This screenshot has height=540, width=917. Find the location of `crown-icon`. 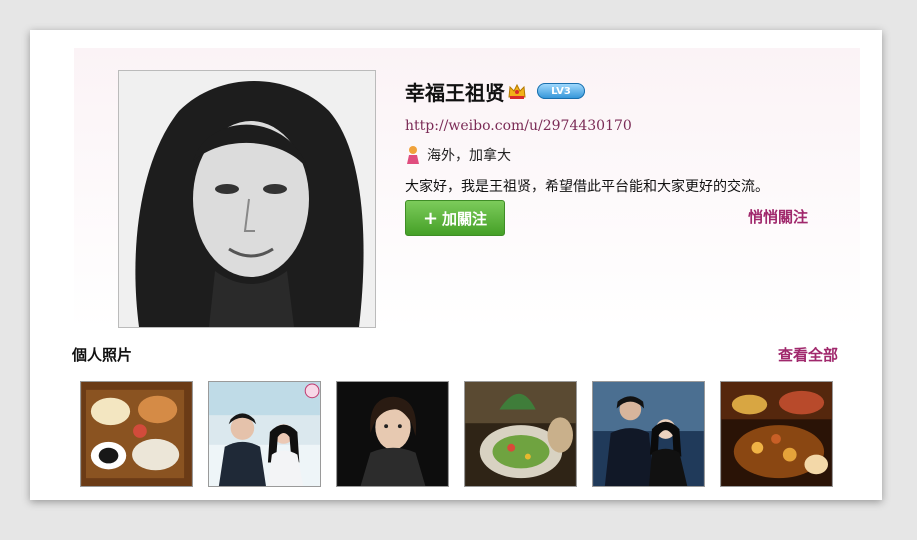

crown-icon is located at coordinates (517, 91).